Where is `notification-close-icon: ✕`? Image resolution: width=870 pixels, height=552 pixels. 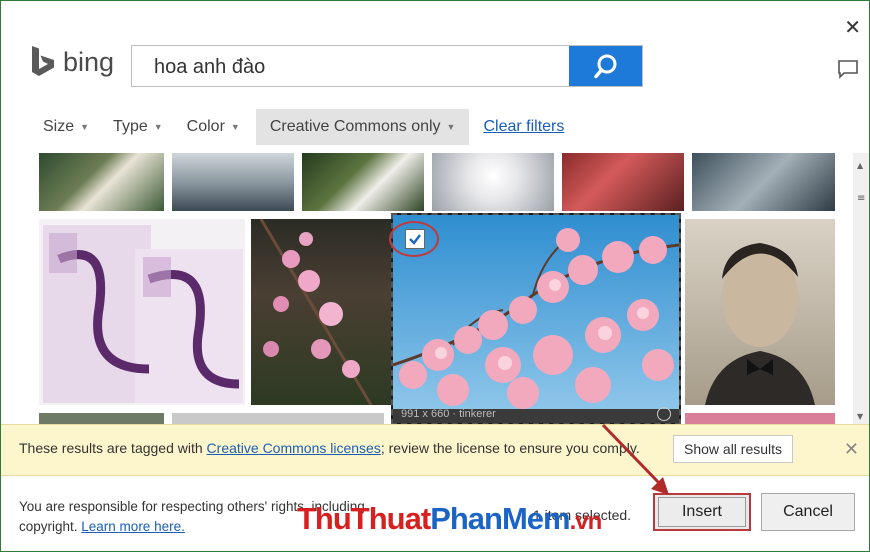 notification-close-icon: ✕ is located at coordinates (851, 449).